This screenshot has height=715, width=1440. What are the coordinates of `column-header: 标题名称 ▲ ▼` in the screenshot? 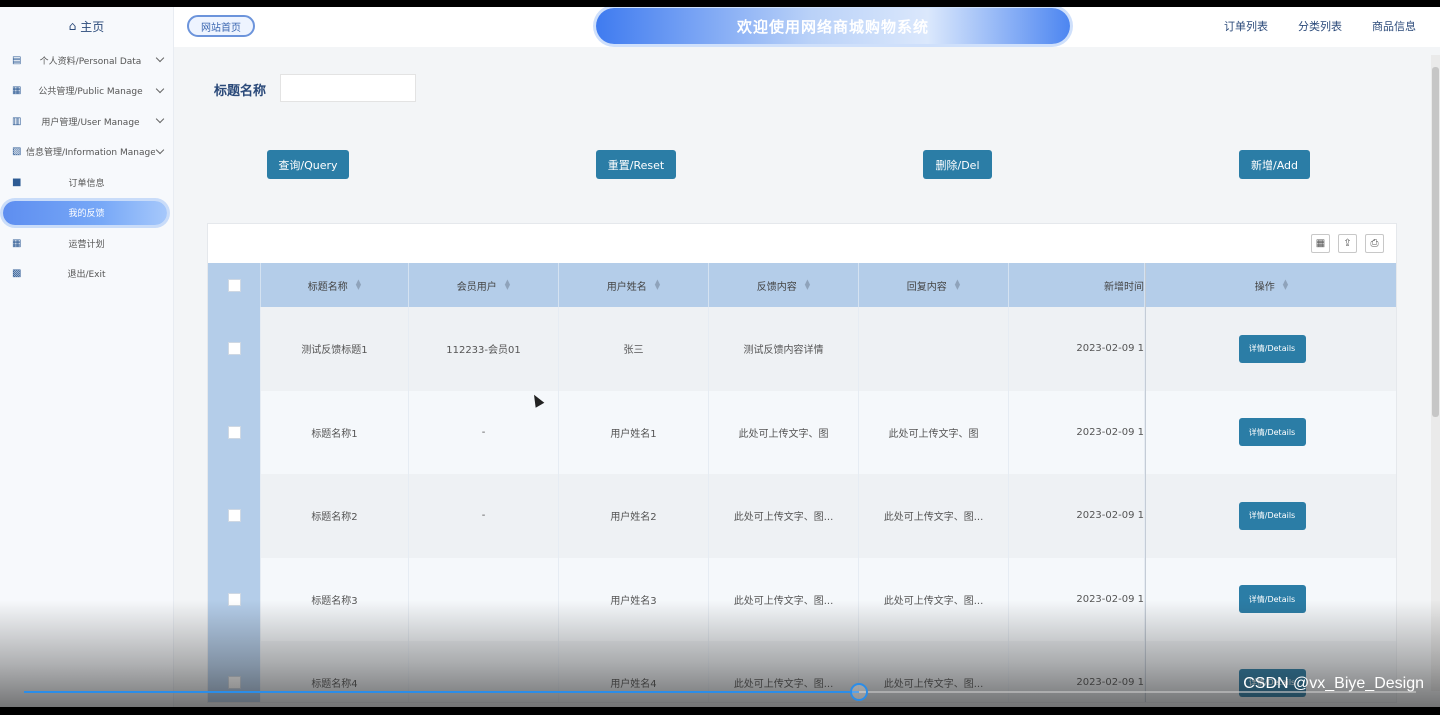 It's located at (335, 285).